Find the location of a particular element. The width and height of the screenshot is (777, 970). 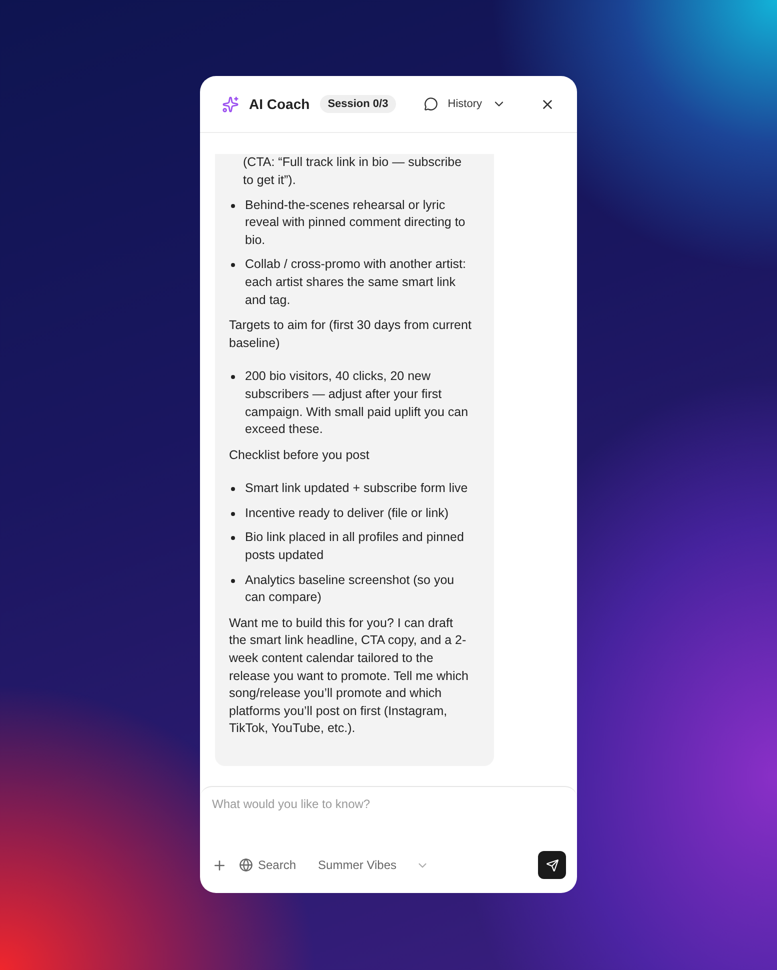

project-dropdown: Summer Vibes is located at coordinates (373, 865).